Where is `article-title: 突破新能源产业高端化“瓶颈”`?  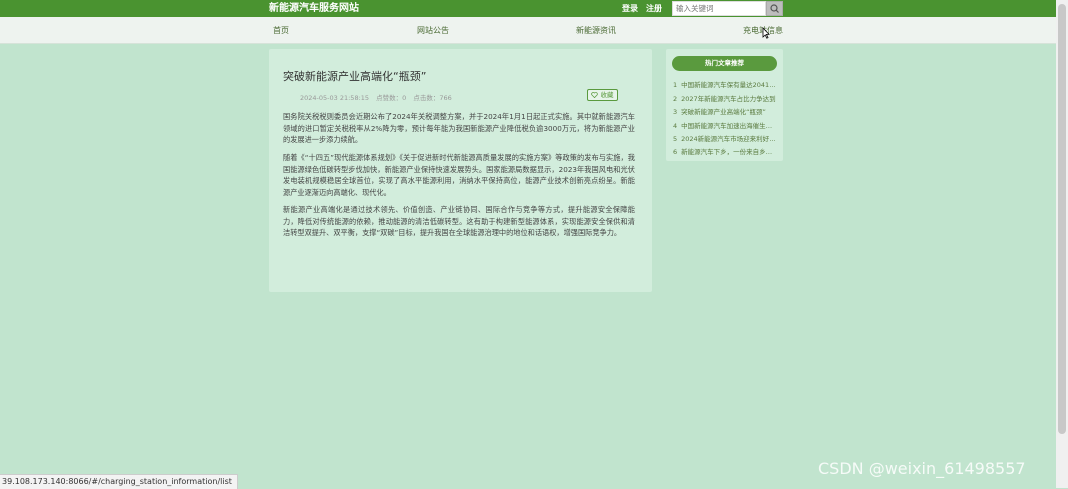
article-title: 突破新能源产业高端化“瓶颈” is located at coordinates (355, 76).